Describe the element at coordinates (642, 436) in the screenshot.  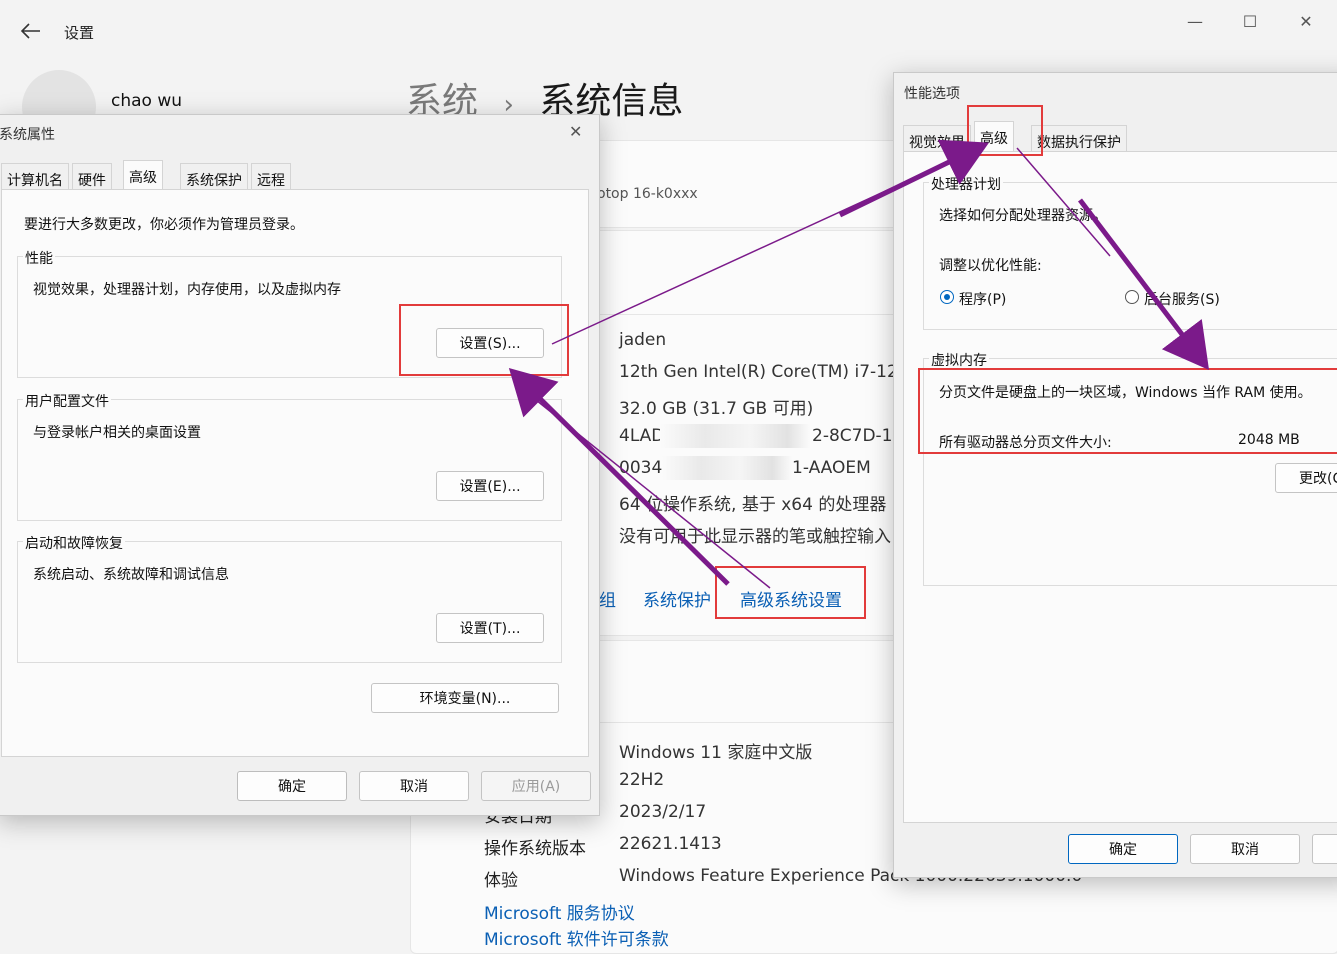
I see `device-id-start: 4LAD` at that location.